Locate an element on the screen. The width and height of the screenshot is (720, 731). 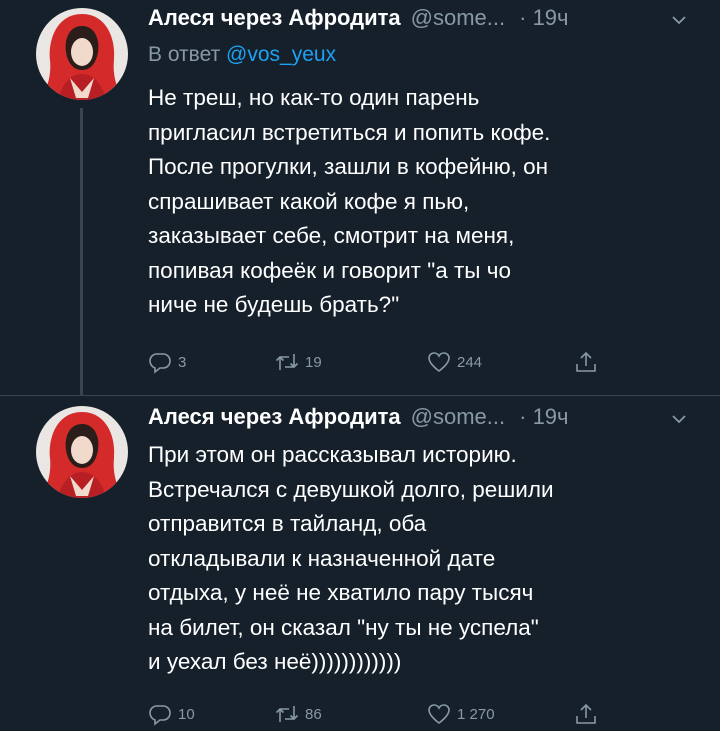
tweet-text-line: ниче не будешь брать?" is located at coordinates (274, 304).